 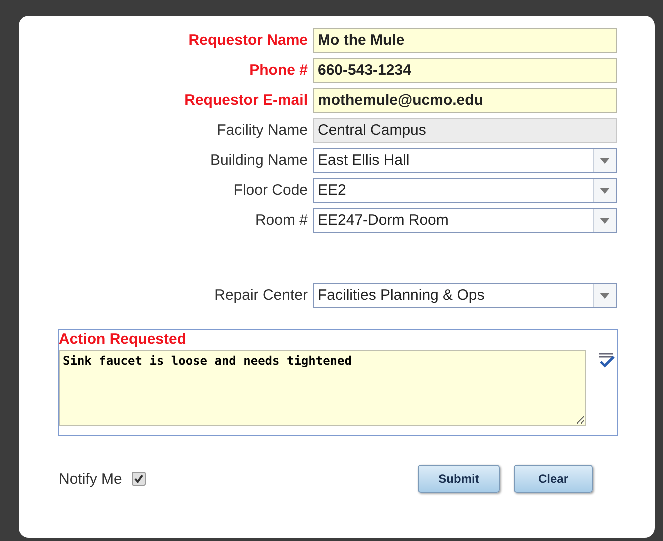 What do you see at coordinates (248, 40) in the screenshot?
I see `field-label: Requestor Name` at bounding box center [248, 40].